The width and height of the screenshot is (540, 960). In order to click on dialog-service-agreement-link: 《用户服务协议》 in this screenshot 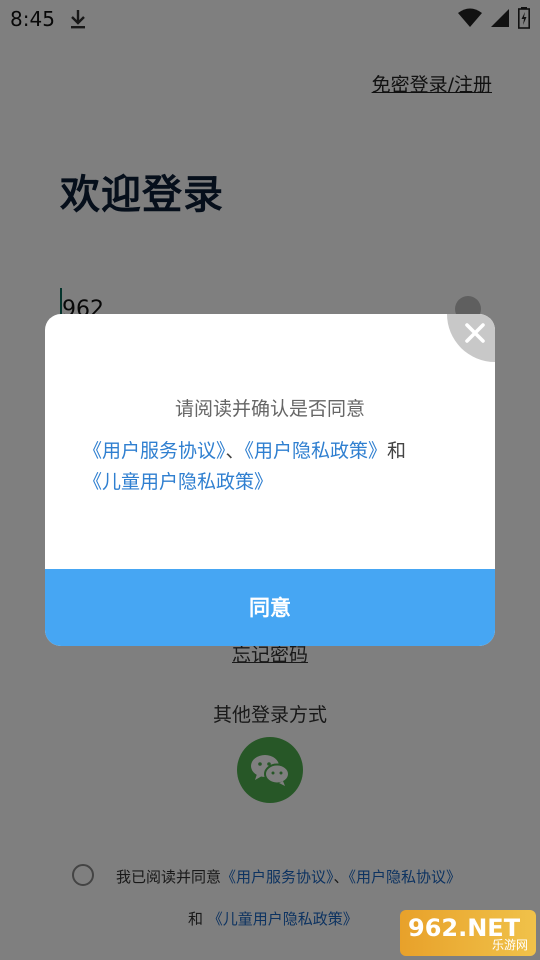, I will do `click(154, 451)`.